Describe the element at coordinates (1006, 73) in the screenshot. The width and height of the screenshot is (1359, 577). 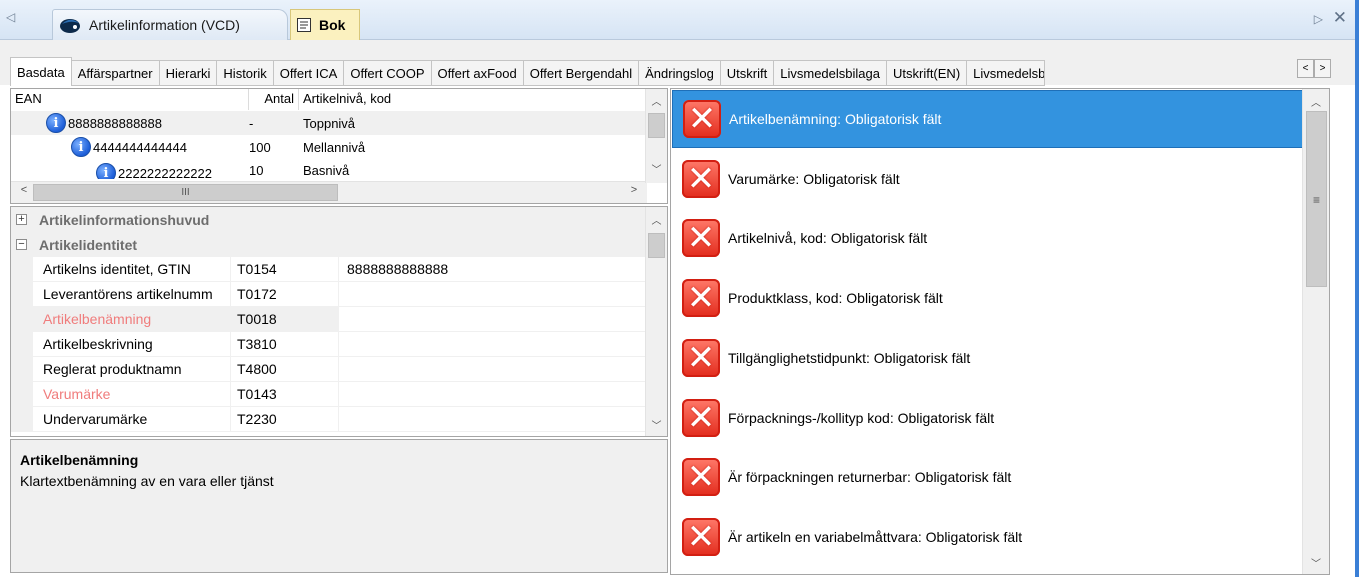
I see `tab-livsmedelsb: Livsmedelsb` at that location.